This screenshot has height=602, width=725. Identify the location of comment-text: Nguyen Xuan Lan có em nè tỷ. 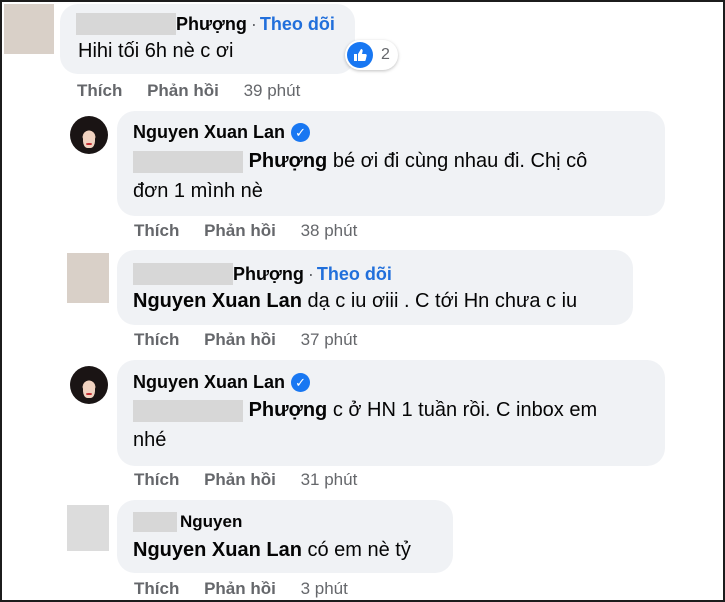
(272, 550).